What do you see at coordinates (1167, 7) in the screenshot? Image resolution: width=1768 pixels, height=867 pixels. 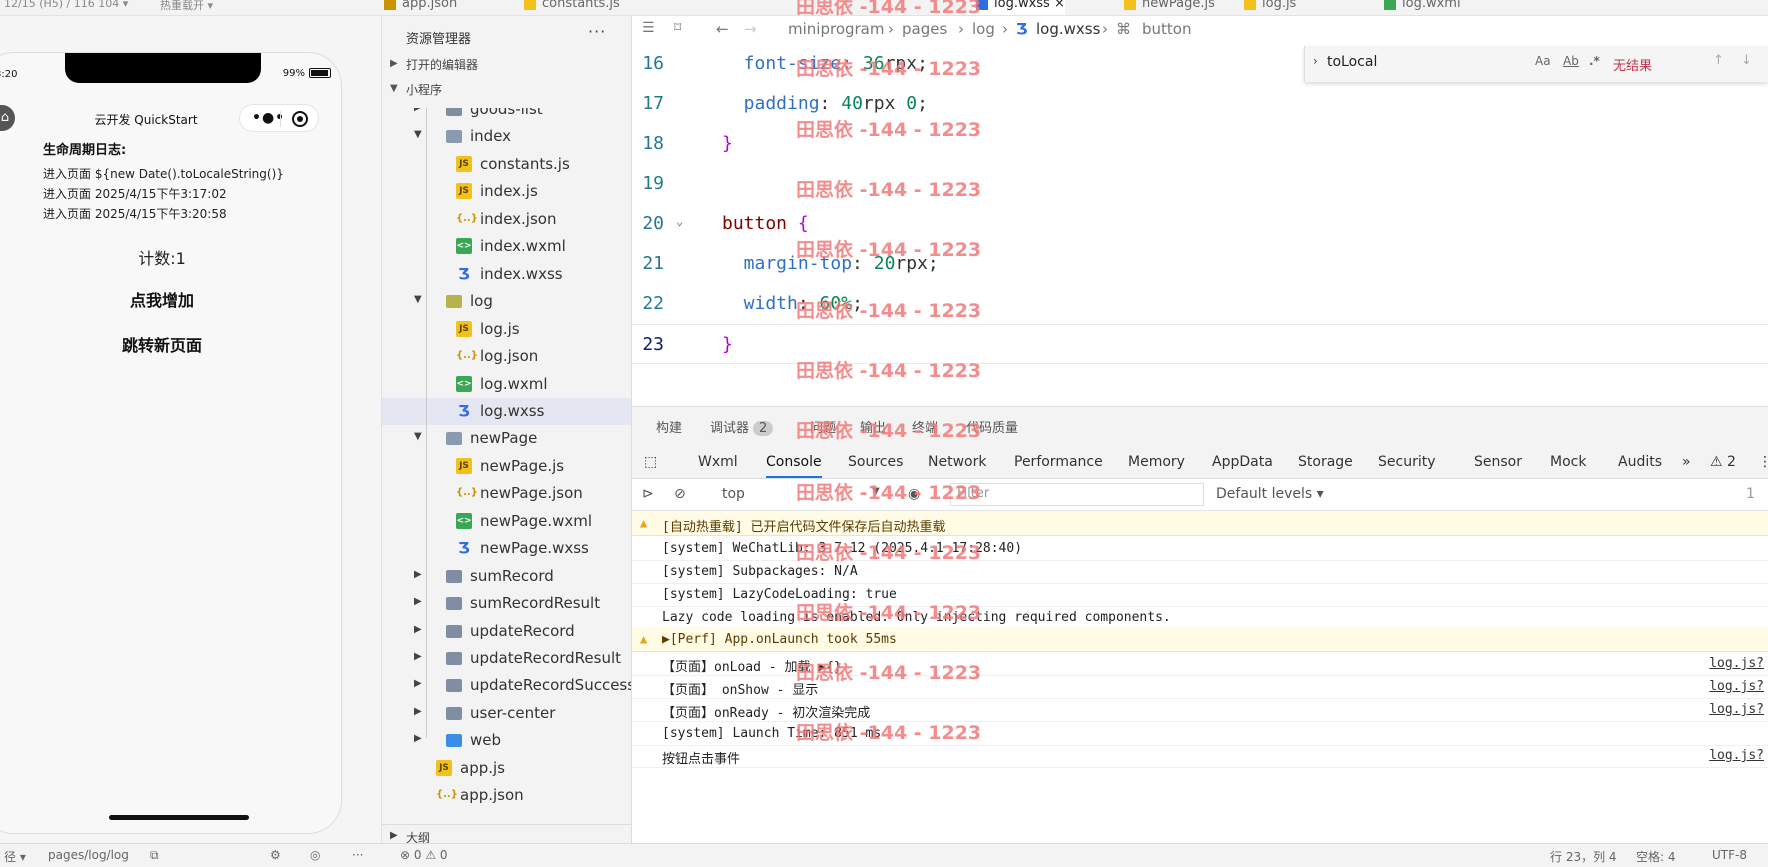 I see `file-tab: newPage.js` at bounding box center [1167, 7].